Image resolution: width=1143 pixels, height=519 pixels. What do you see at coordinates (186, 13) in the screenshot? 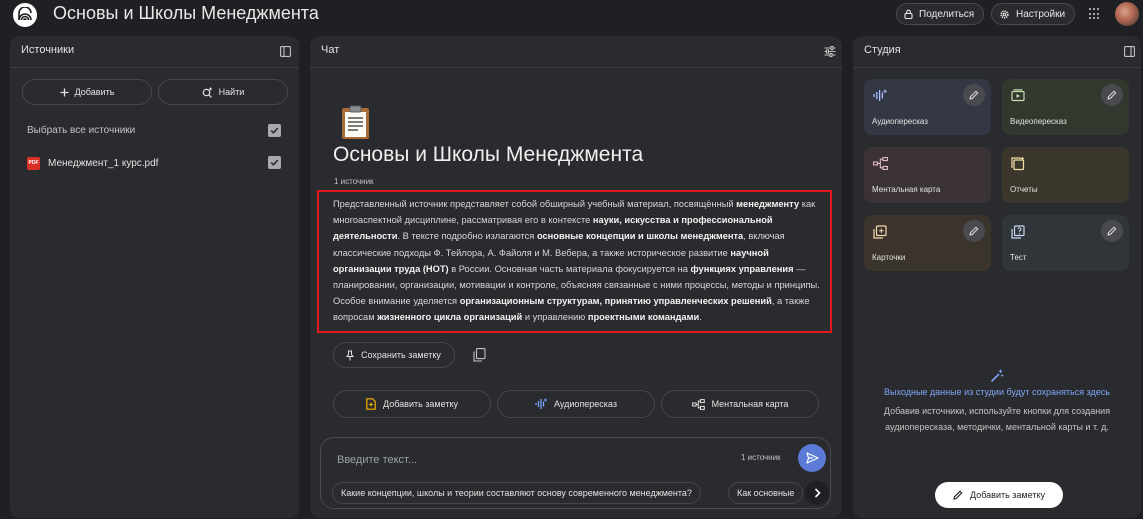
I see `notebook-title: Основы и Школы Менеджмента` at bounding box center [186, 13].